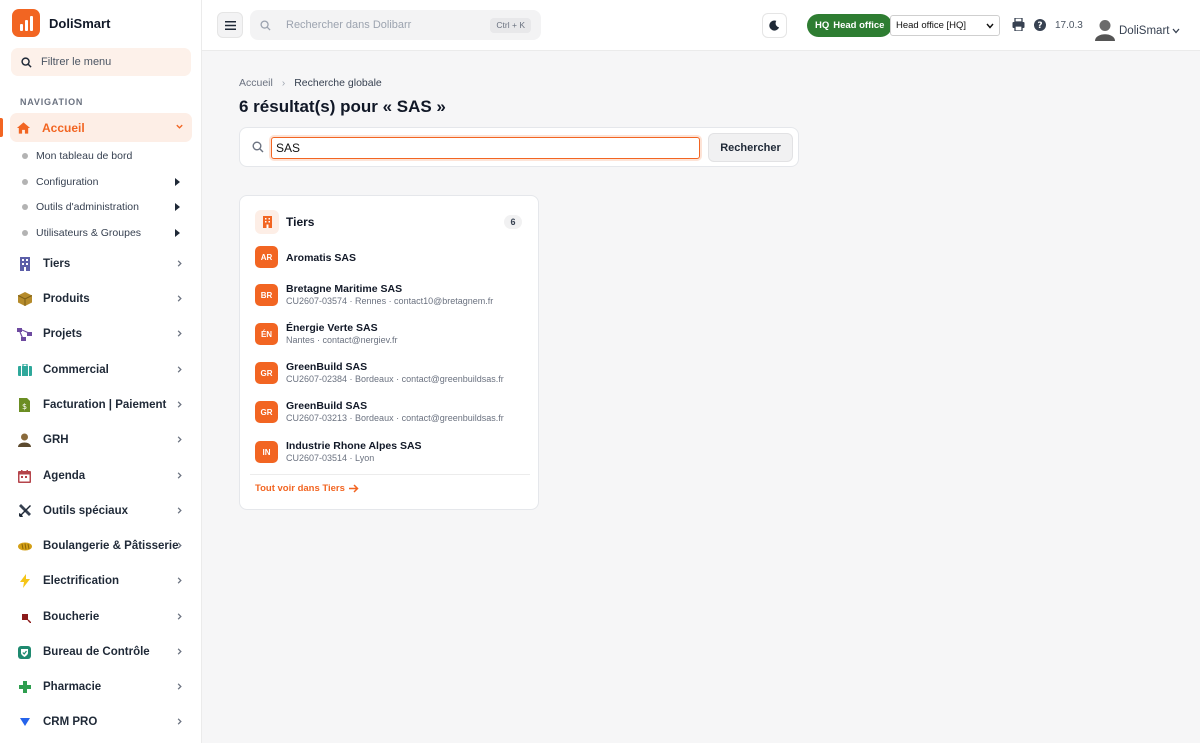 Image resolution: width=1200 pixels, height=743 pixels. Describe the element at coordinates (101, 722) in the screenshot. I see `sidebar-item-crm-pro: CRM PRO` at that location.